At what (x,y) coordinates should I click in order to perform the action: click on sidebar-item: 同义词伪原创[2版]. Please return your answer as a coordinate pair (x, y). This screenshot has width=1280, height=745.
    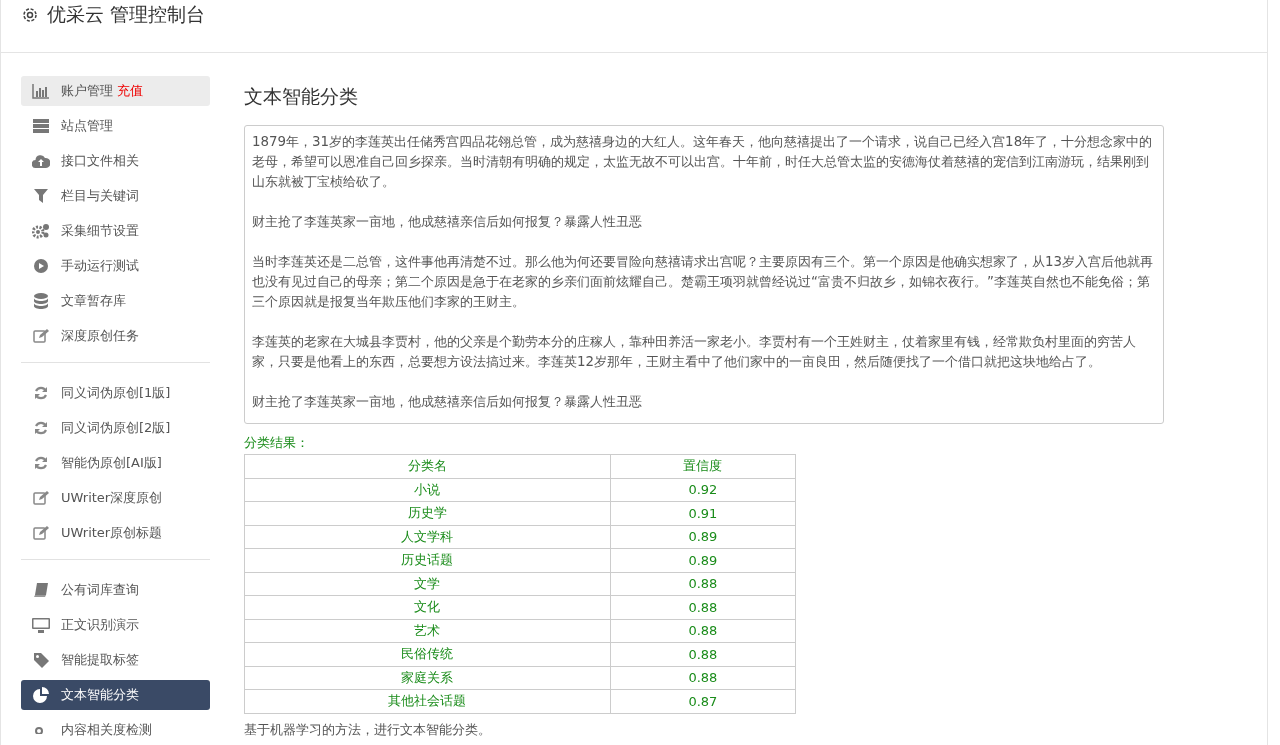
    Looking at the image, I should click on (115, 428).